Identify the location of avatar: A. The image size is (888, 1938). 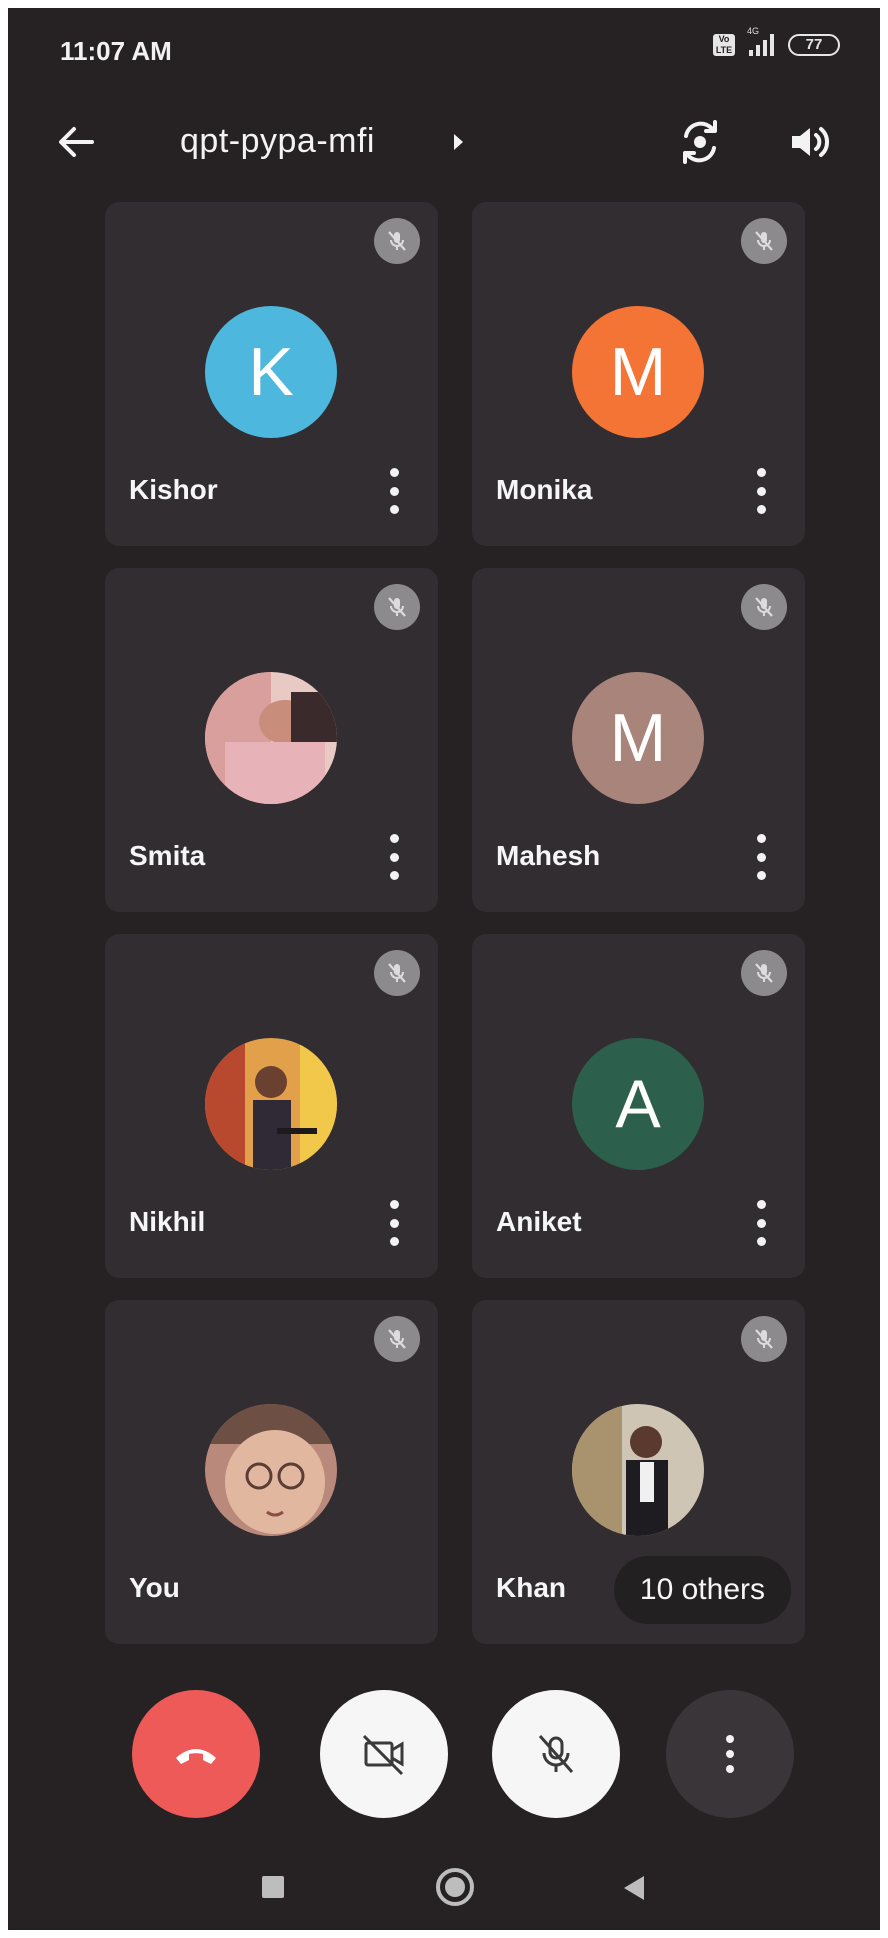
(638, 1104).